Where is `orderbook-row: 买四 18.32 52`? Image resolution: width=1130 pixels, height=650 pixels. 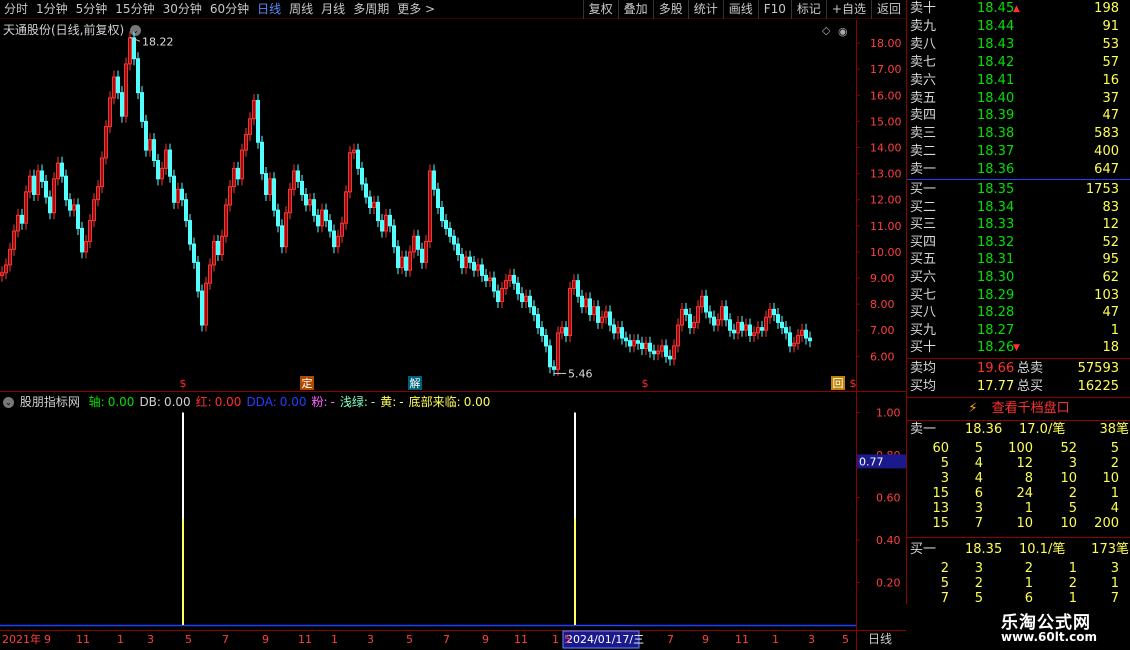 orderbook-row: 买四 18.32 52 is located at coordinates (1018, 243).